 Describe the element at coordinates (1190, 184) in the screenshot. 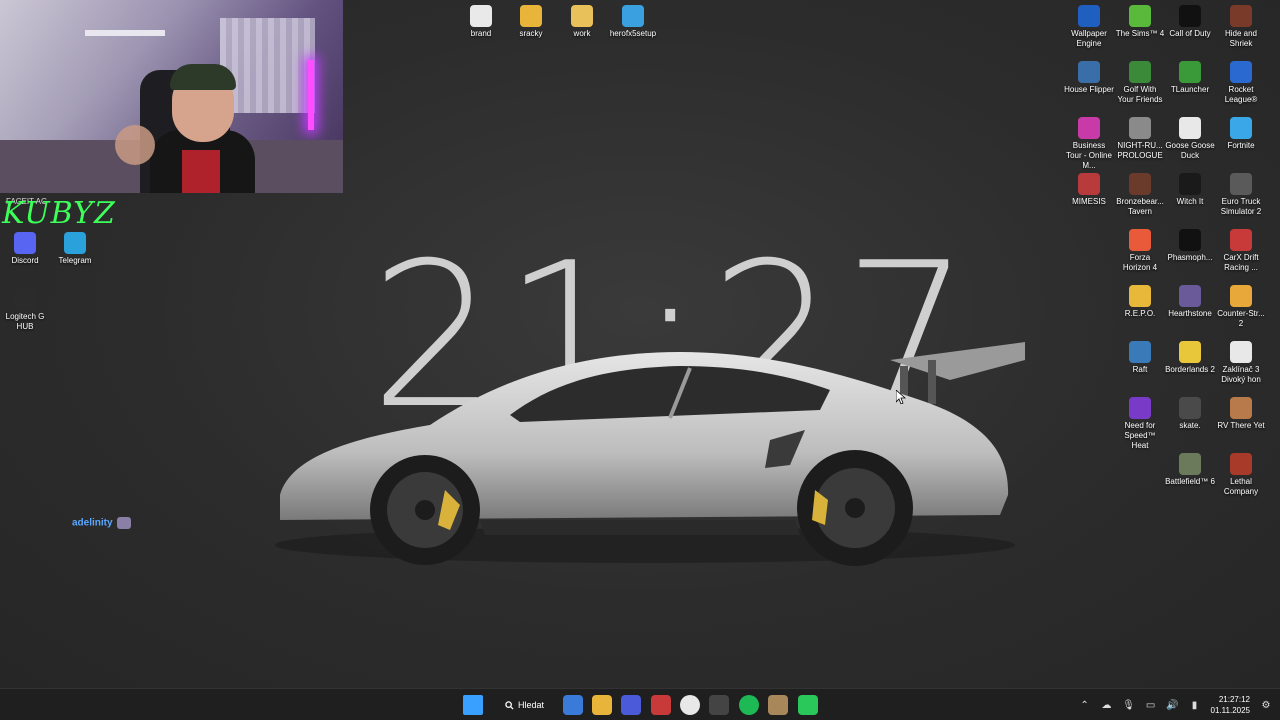

I see `epic-icon` at that location.